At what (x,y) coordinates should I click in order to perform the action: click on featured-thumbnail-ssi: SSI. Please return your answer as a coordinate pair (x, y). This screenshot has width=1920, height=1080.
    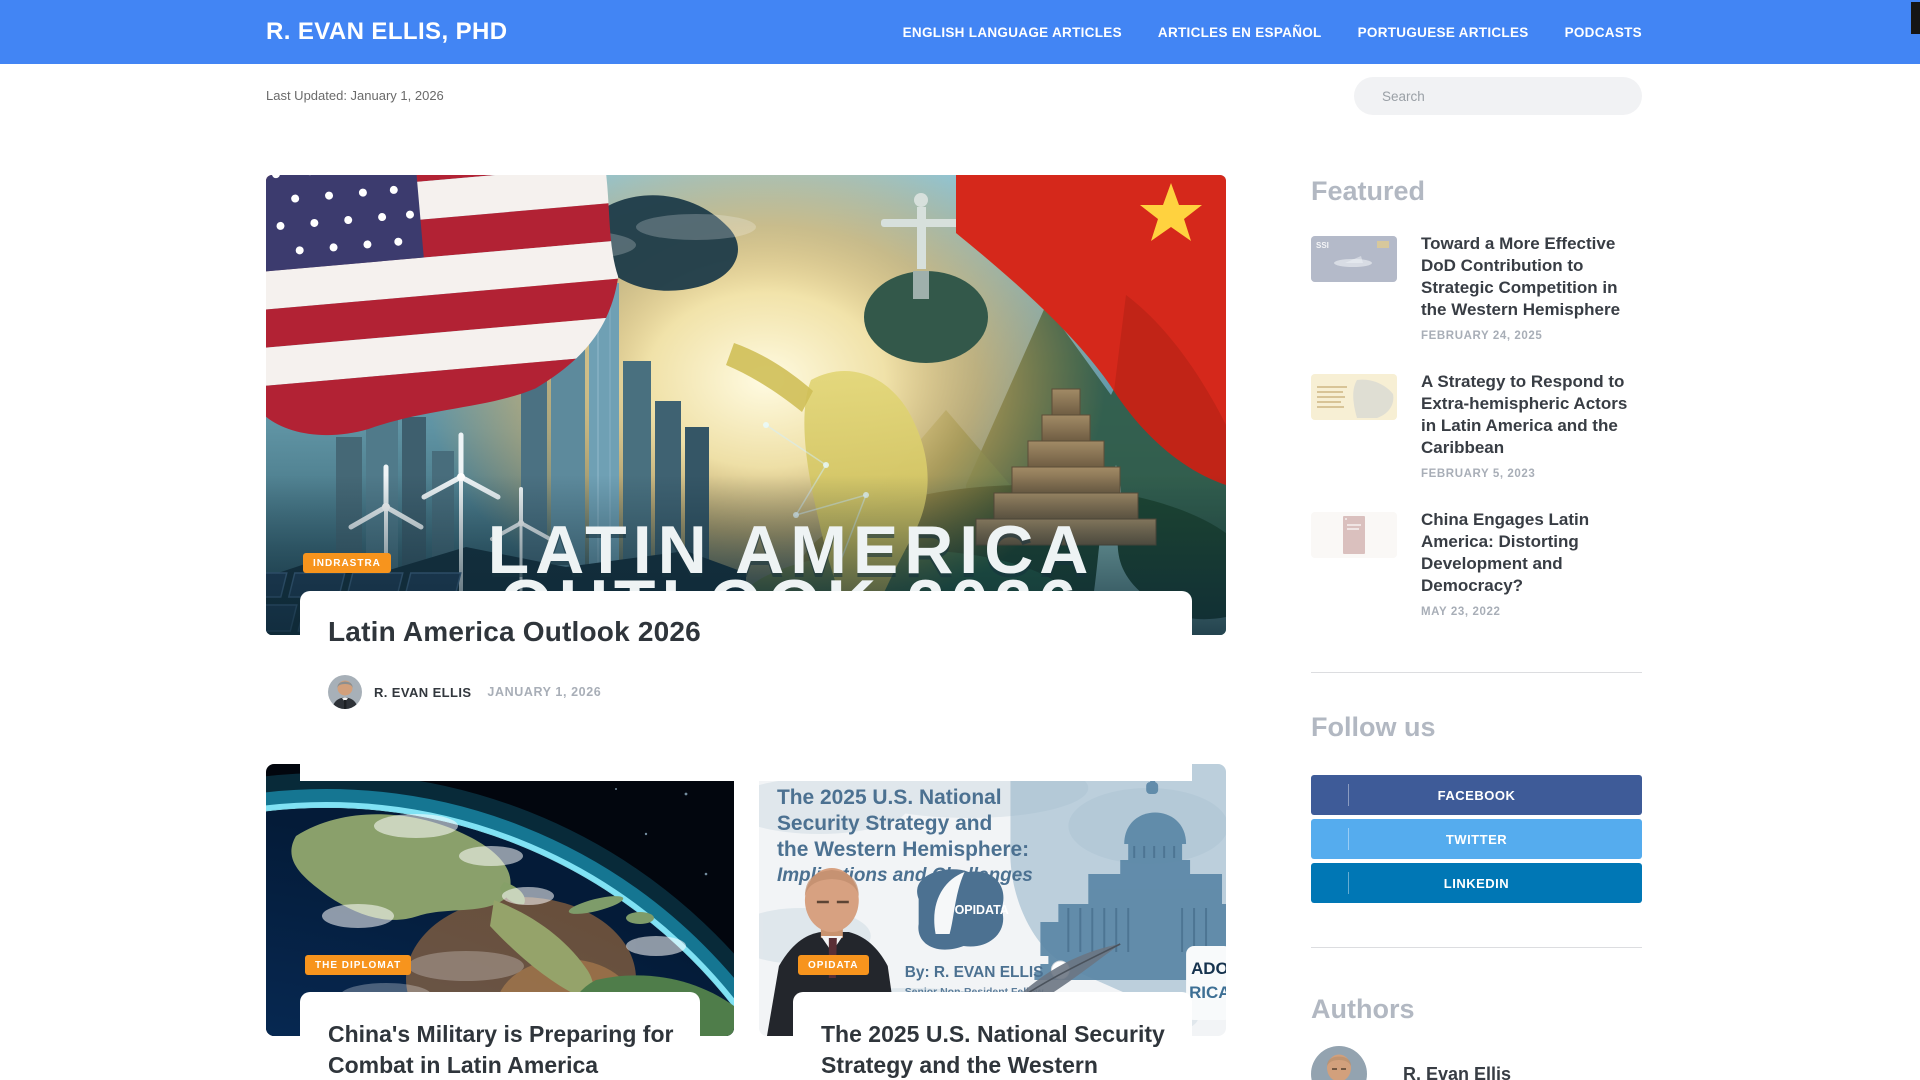
    Looking at the image, I should click on (1354, 259).